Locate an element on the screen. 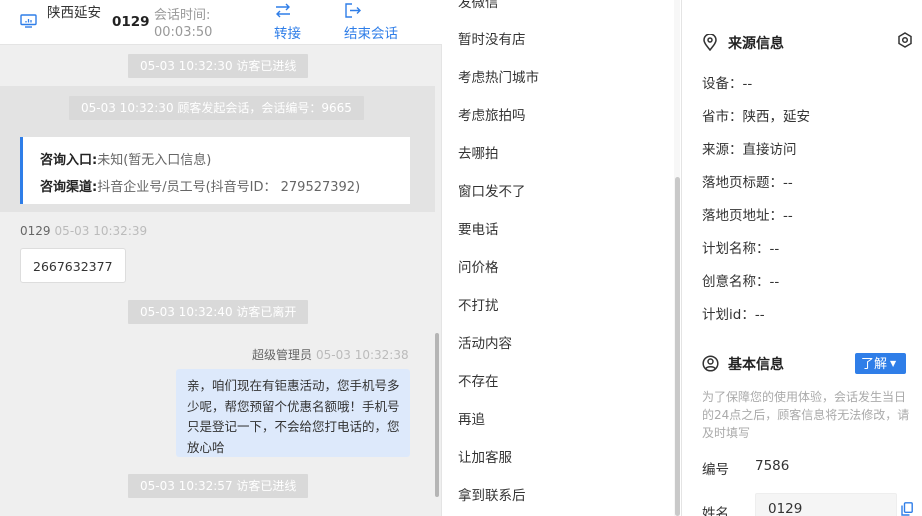  exit-icon is located at coordinates (353, 10).